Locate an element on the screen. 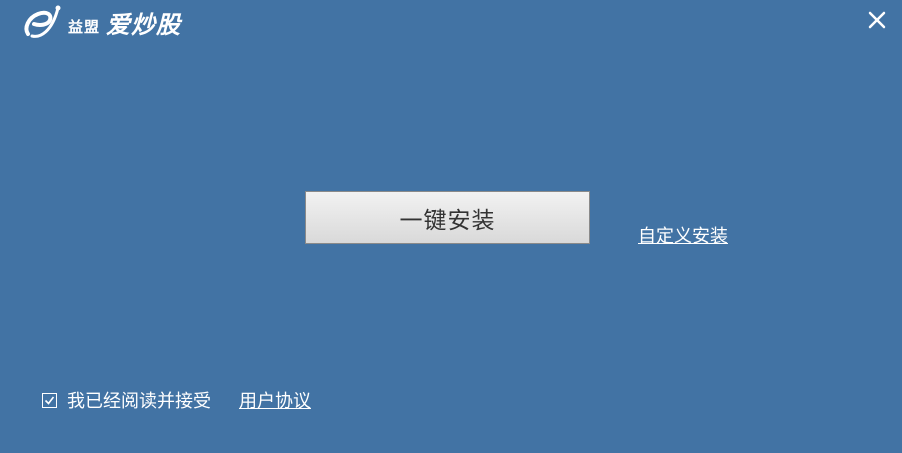 This screenshot has height=453, width=902. brand-logo: 益盟 爱炒股 is located at coordinates (101, 22).